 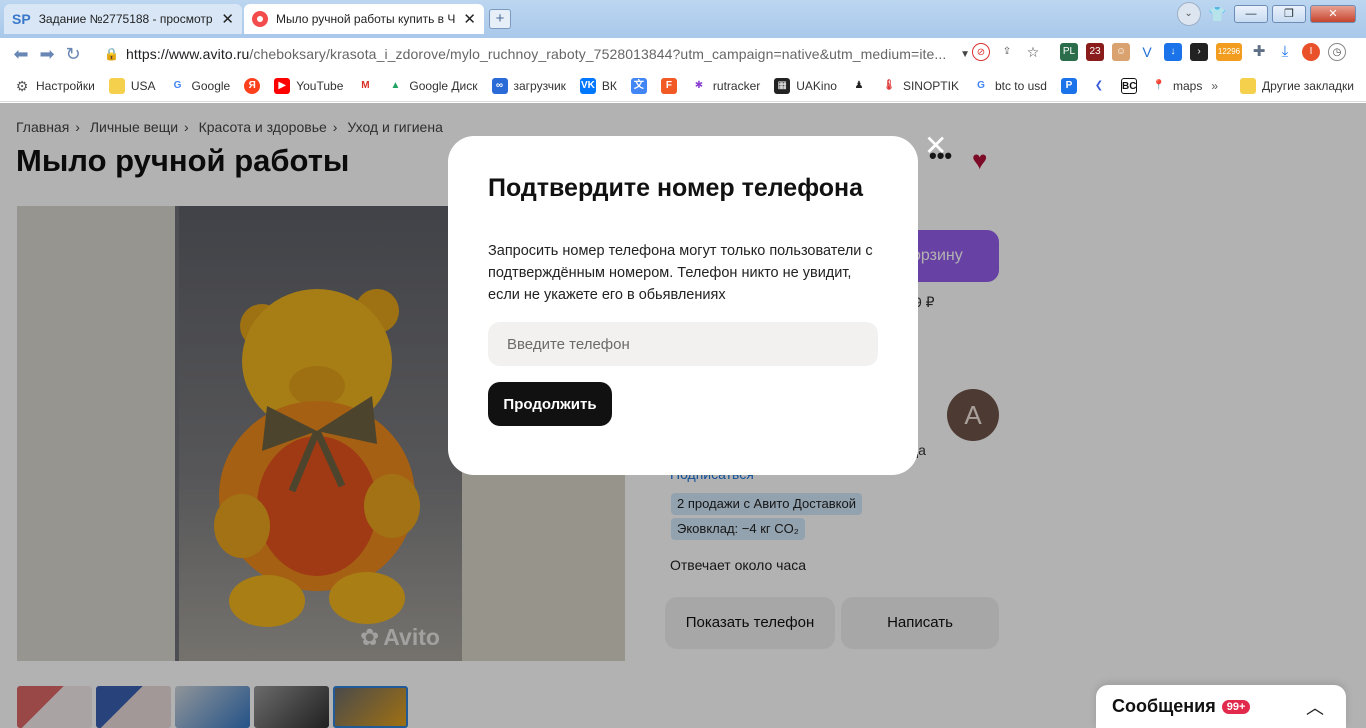 What do you see at coordinates (1009, 85) in the screenshot?
I see `bookmark-btc: Gbtc to usd` at bounding box center [1009, 85].